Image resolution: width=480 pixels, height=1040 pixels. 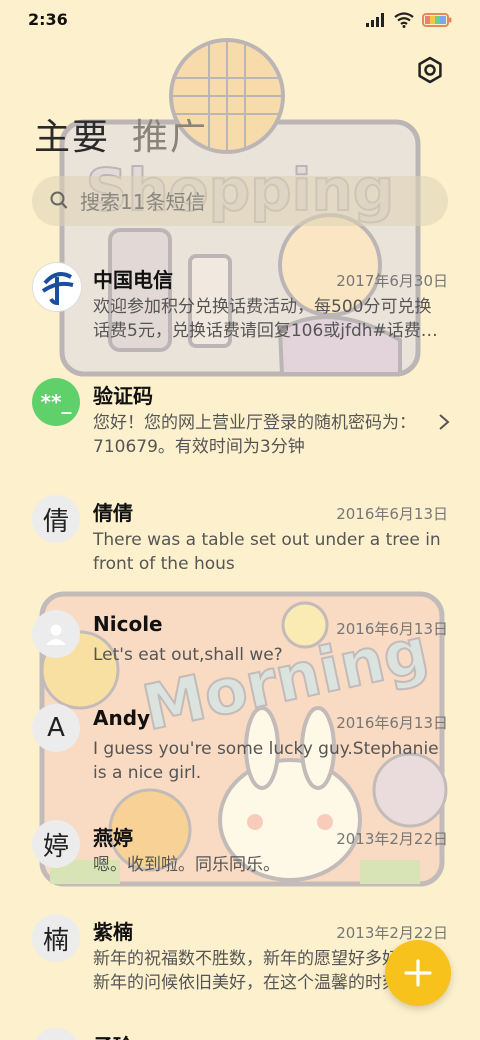 I want to click on conversation-preview: 您好！您的网上营业厅登录的随机密码为：710679。有效时间为3分钟, so click(x=254, y=435).